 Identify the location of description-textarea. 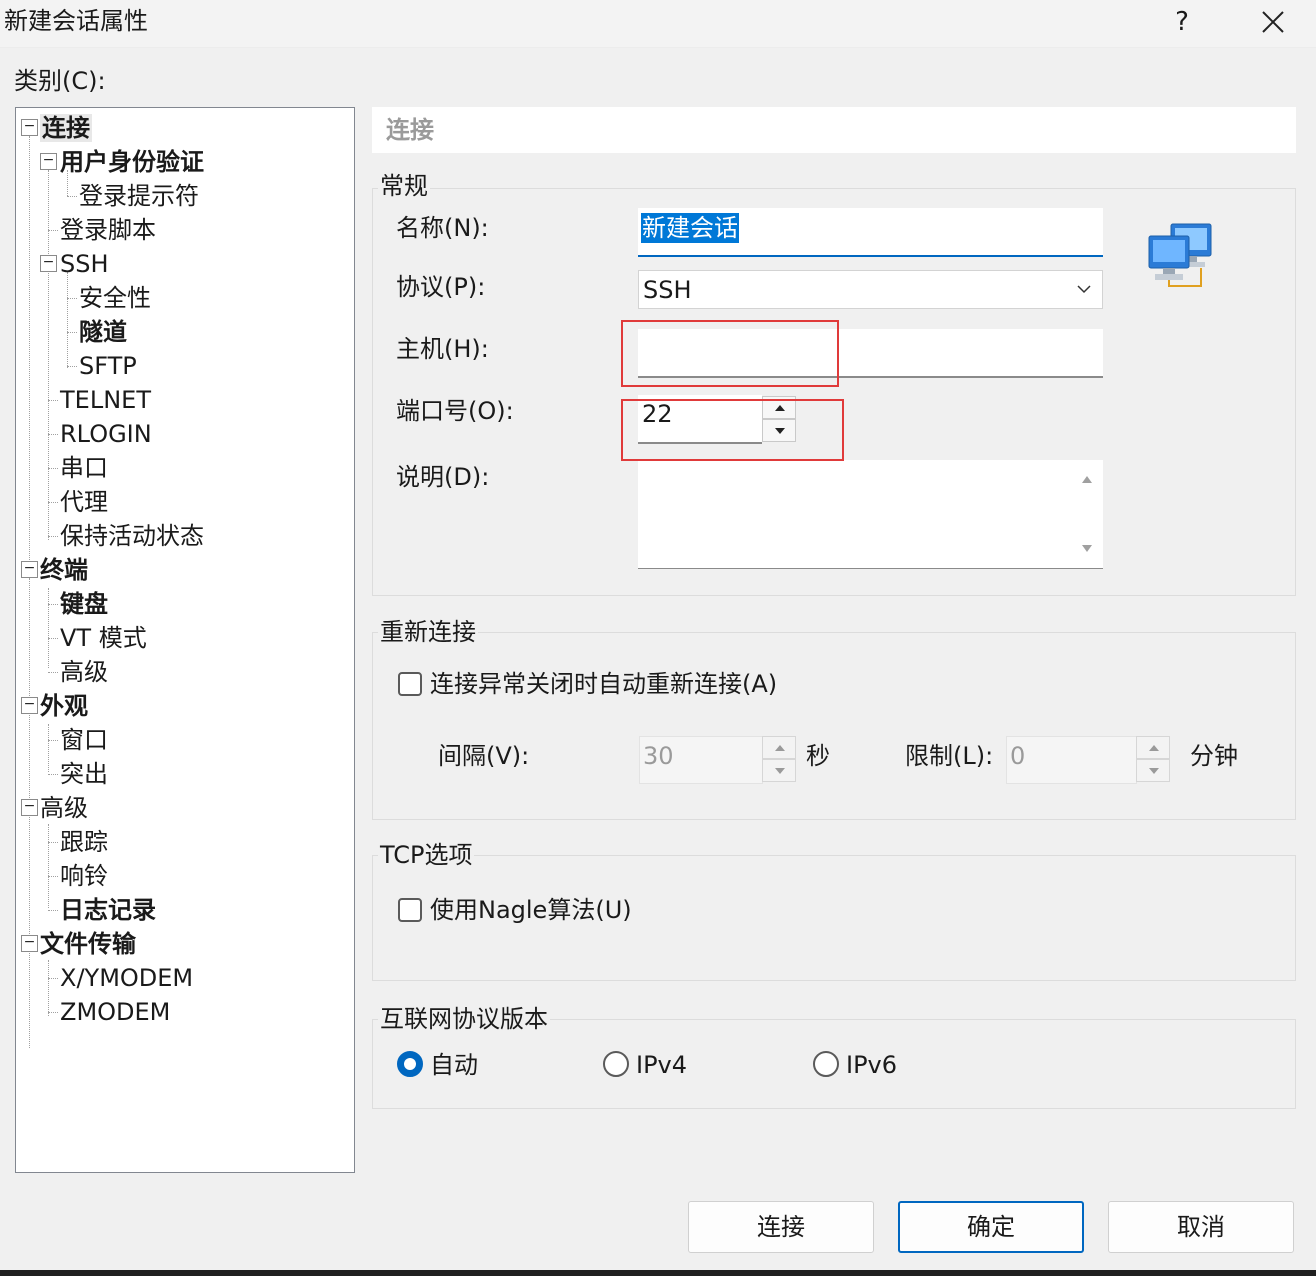
(870, 514).